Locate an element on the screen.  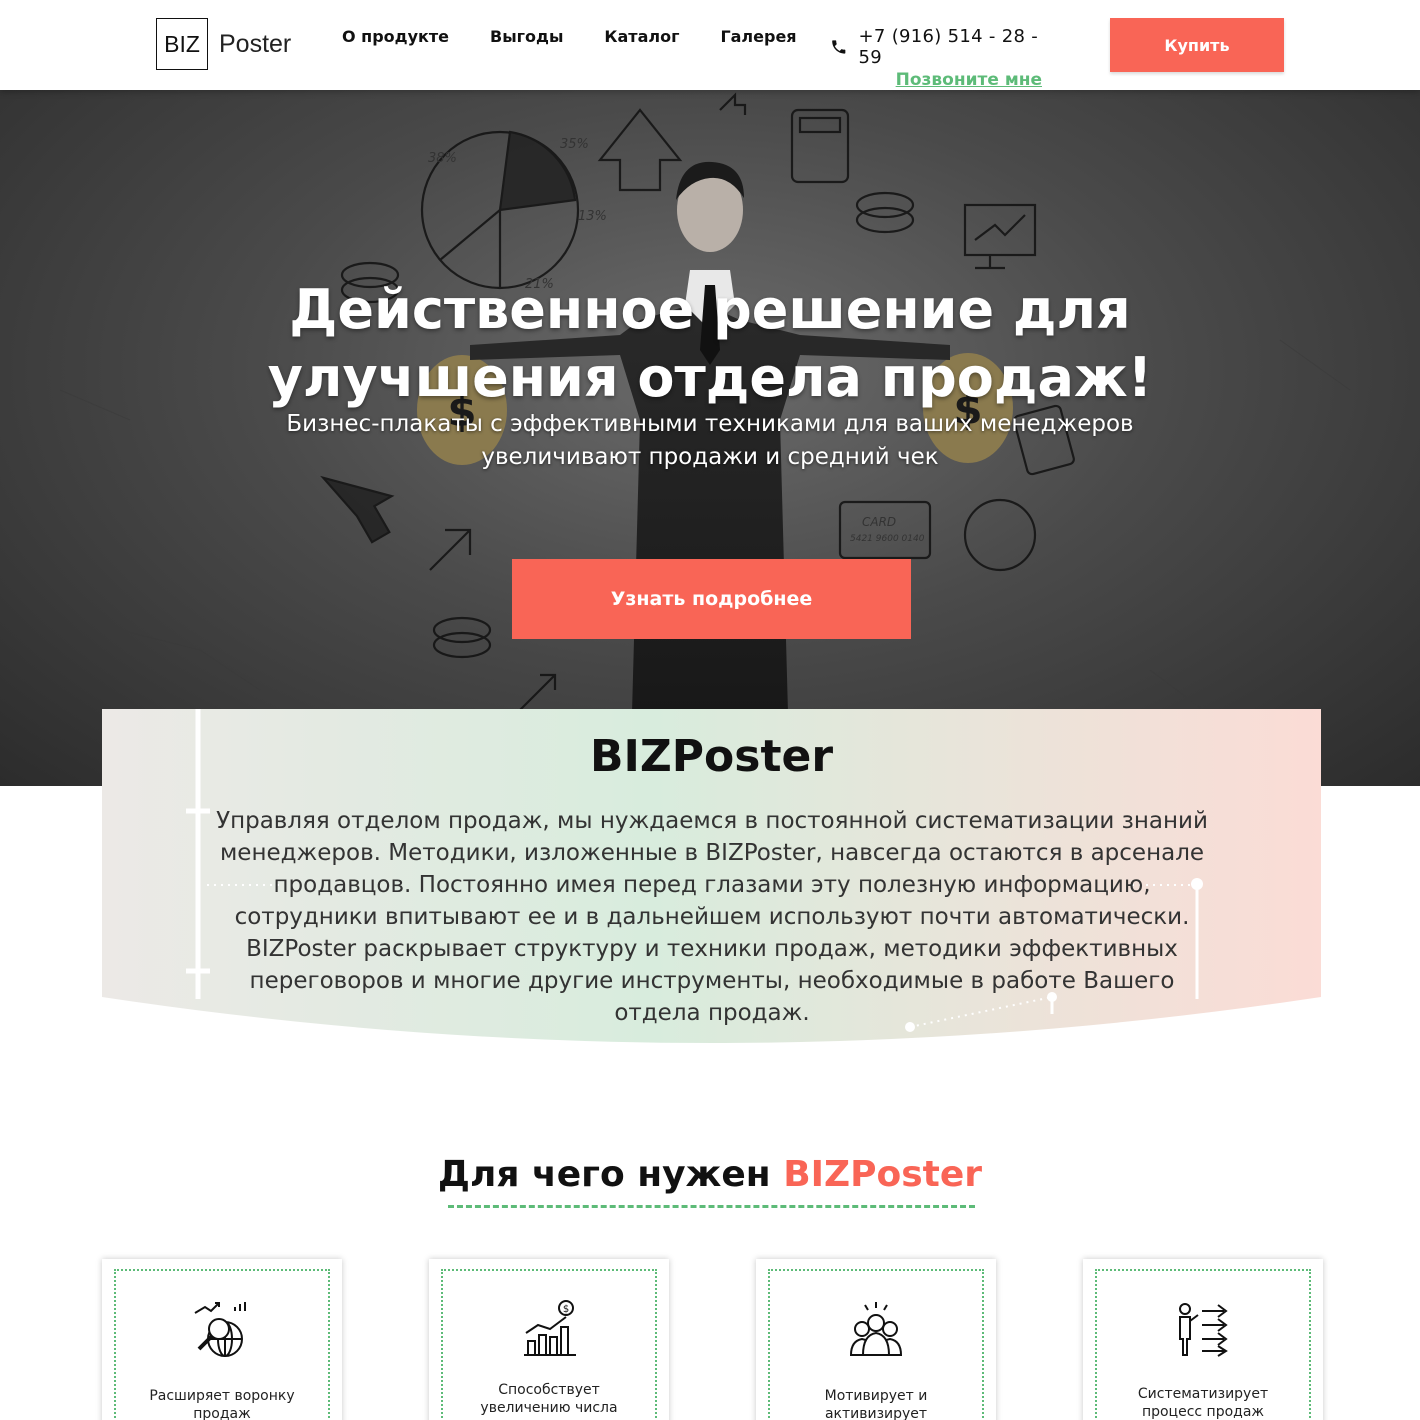
logo-box: BIZ is located at coordinates (182, 44).